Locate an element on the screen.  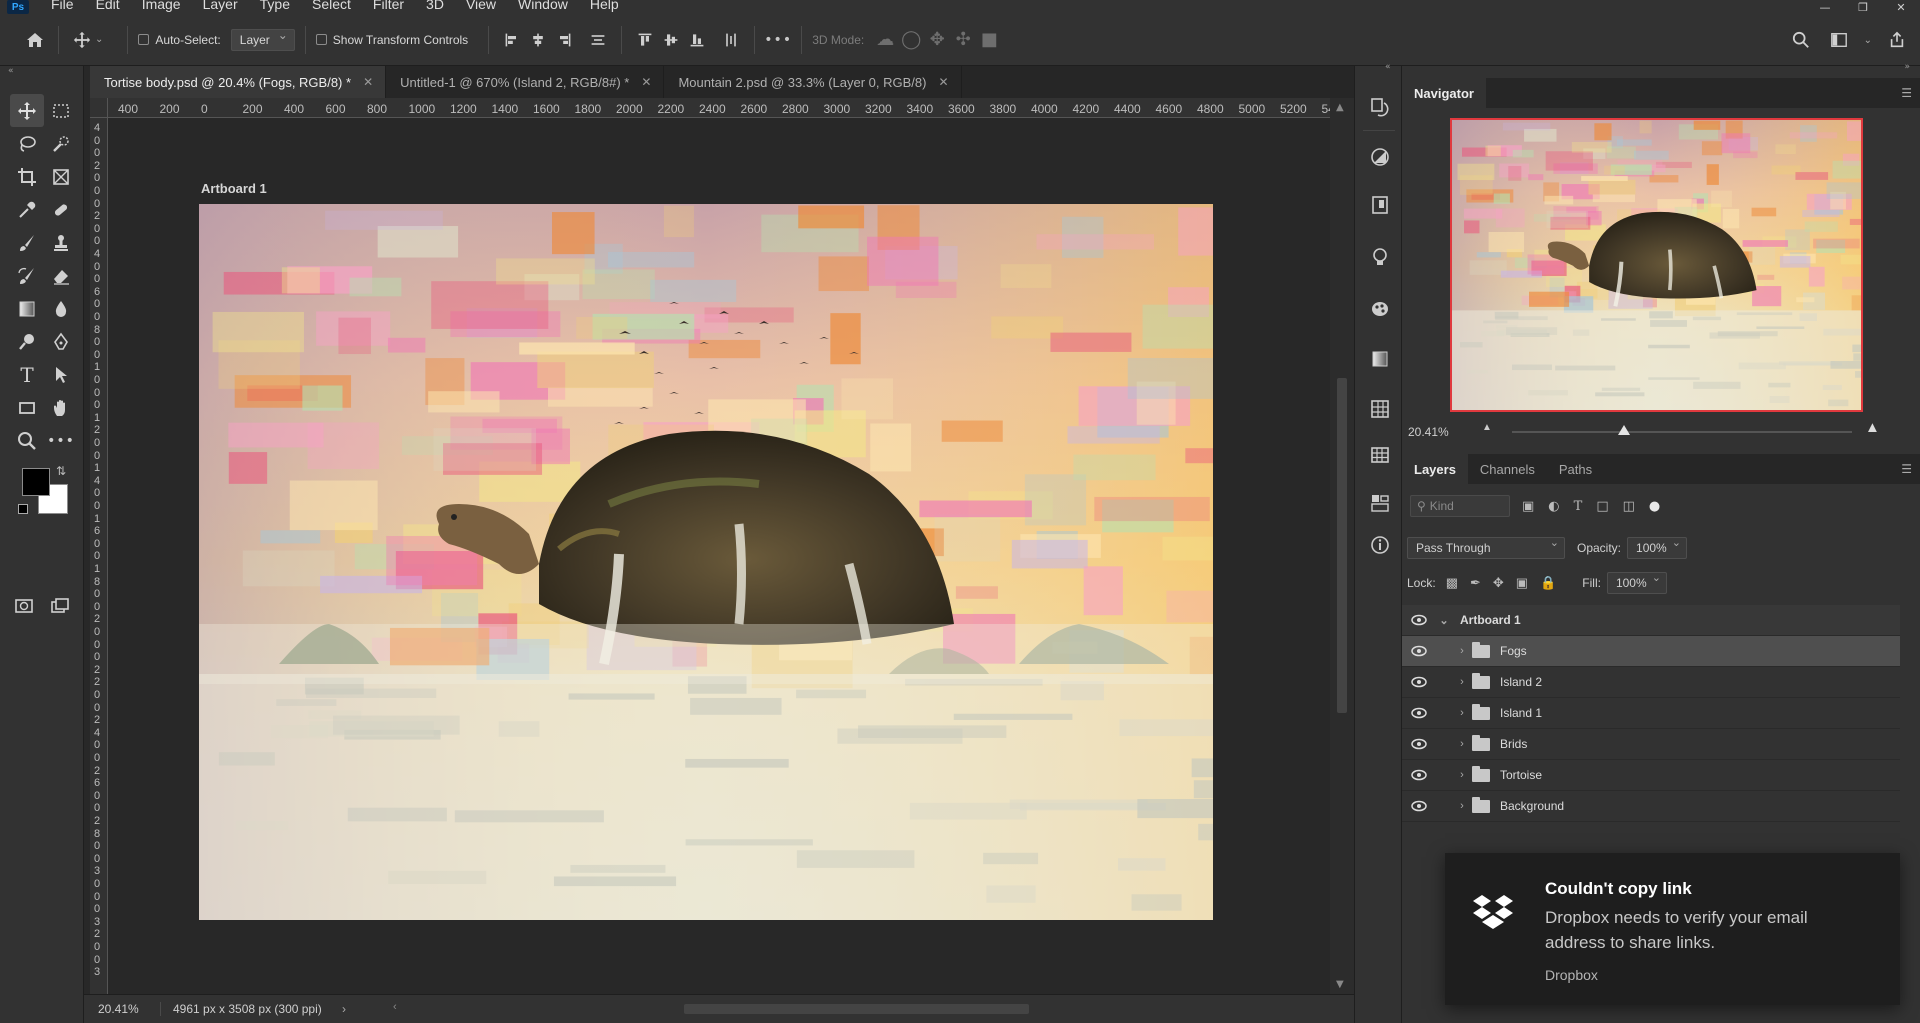
swap-colors-icon: ⇅ is located at coordinates (61, 471).